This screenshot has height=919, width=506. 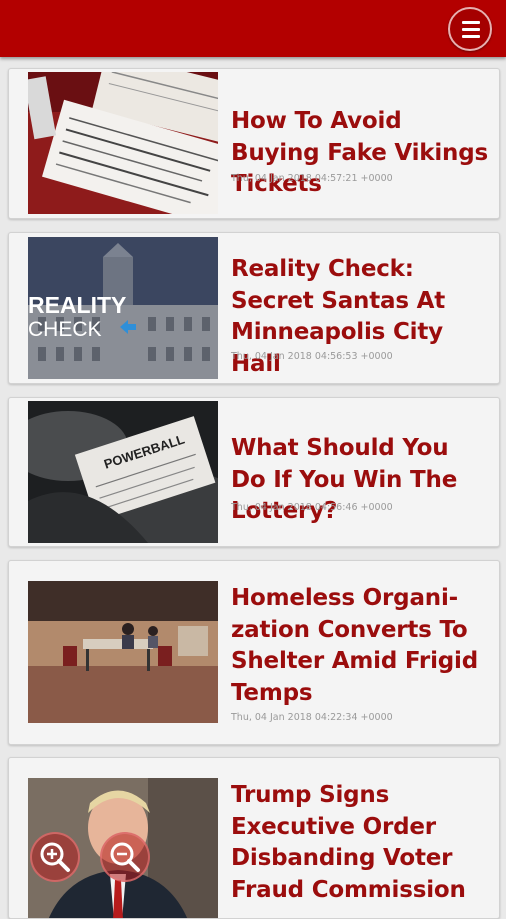 I want to click on article-title: How To Avoid Buying Fake Vikings Tickets, so click(x=360, y=153).